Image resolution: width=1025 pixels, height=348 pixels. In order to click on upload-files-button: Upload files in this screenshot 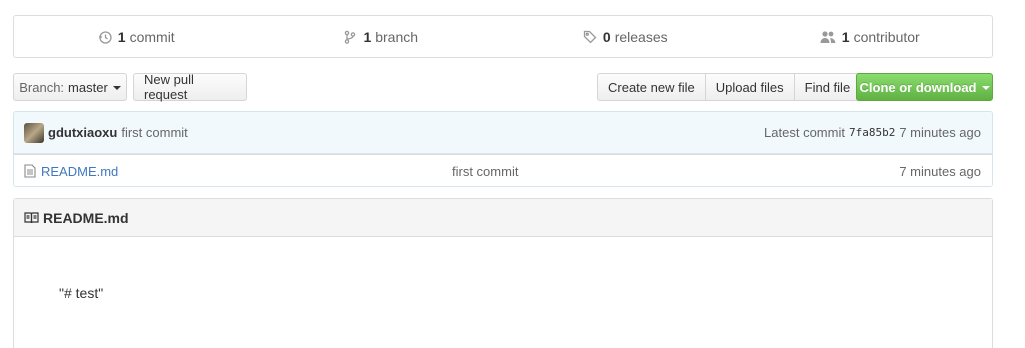, I will do `click(749, 87)`.